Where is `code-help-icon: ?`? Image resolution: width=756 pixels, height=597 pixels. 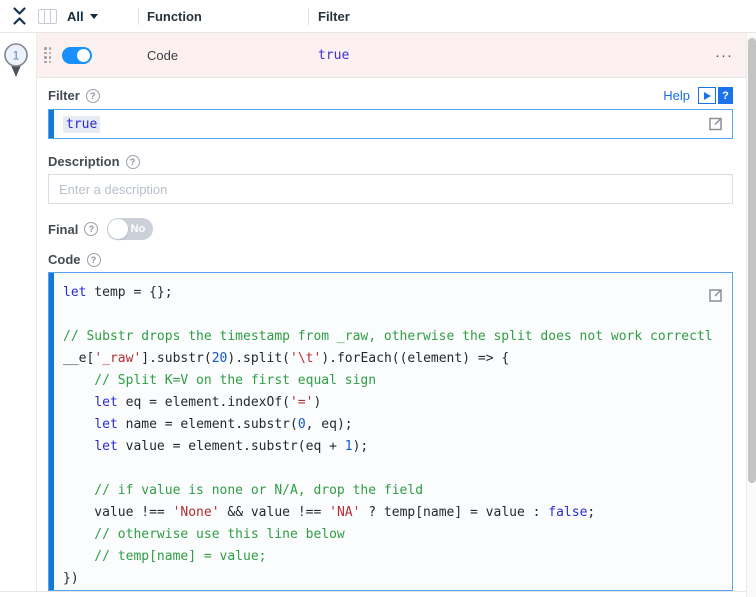
code-help-icon: ? is located at coordinates (93, 259).